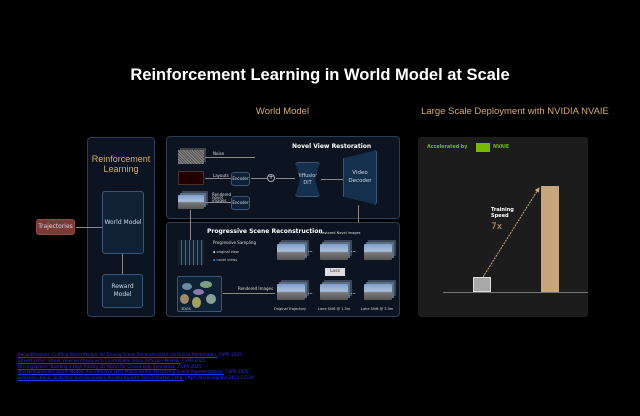 The height and width of the screenshot is (416, 640). I want to click on trajectories-box: Trajectories, so click(55, 227).